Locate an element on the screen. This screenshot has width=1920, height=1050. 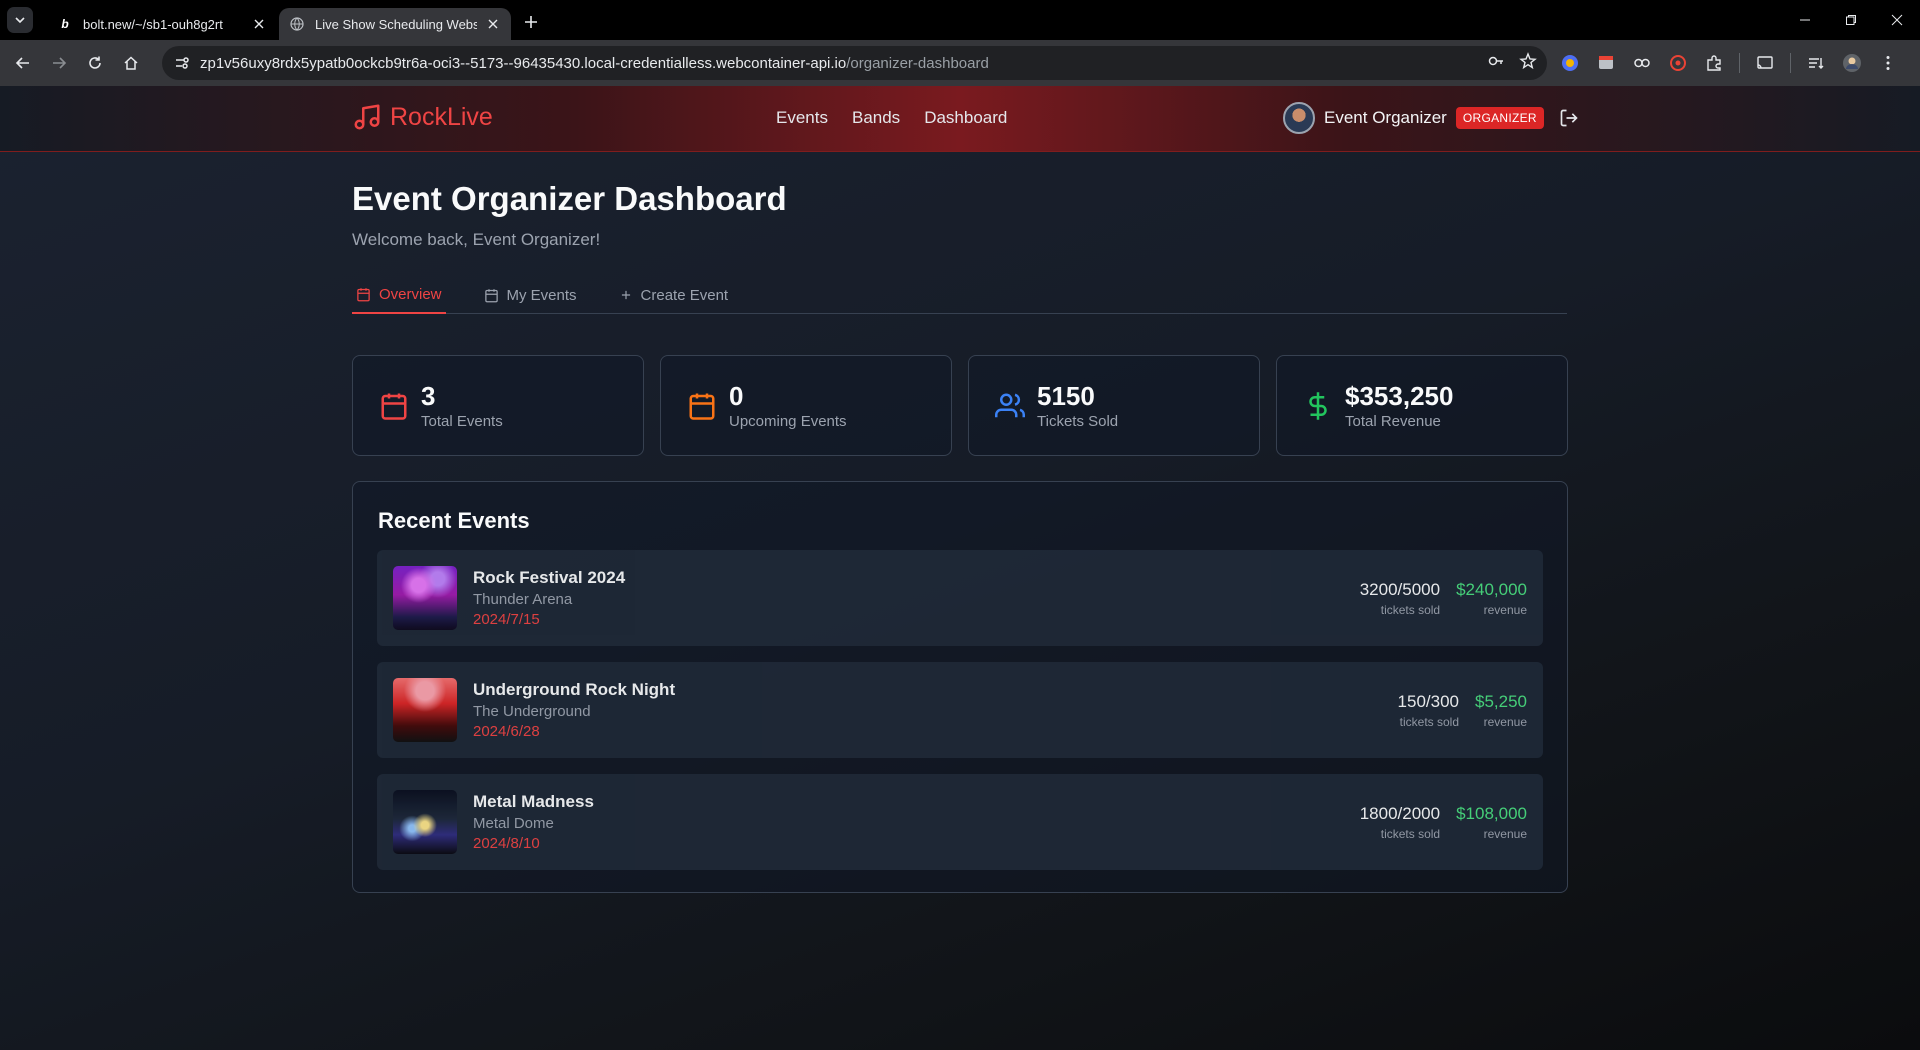
dashboard-tabs: Overview My Events Create Event is located at coordinates (959, 295).